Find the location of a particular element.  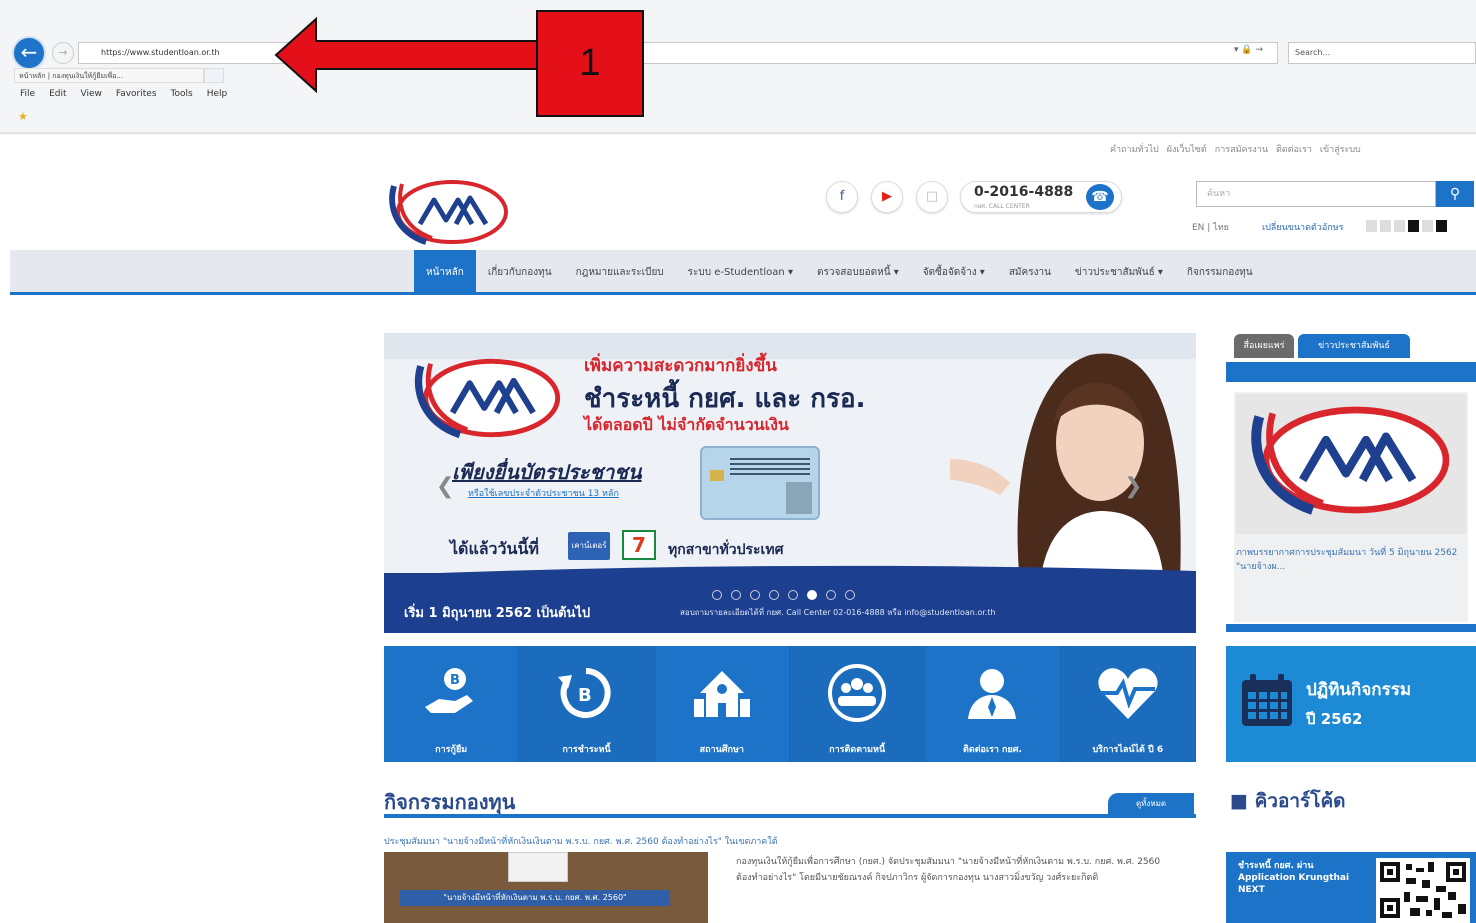

font-size-small is located at coordinates (1371, 226).